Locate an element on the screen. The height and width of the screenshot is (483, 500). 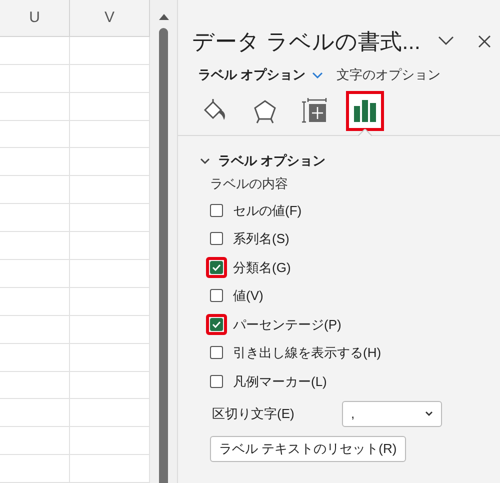
checkbox-label: セルの値(F) is located at coordinates (267, 210).